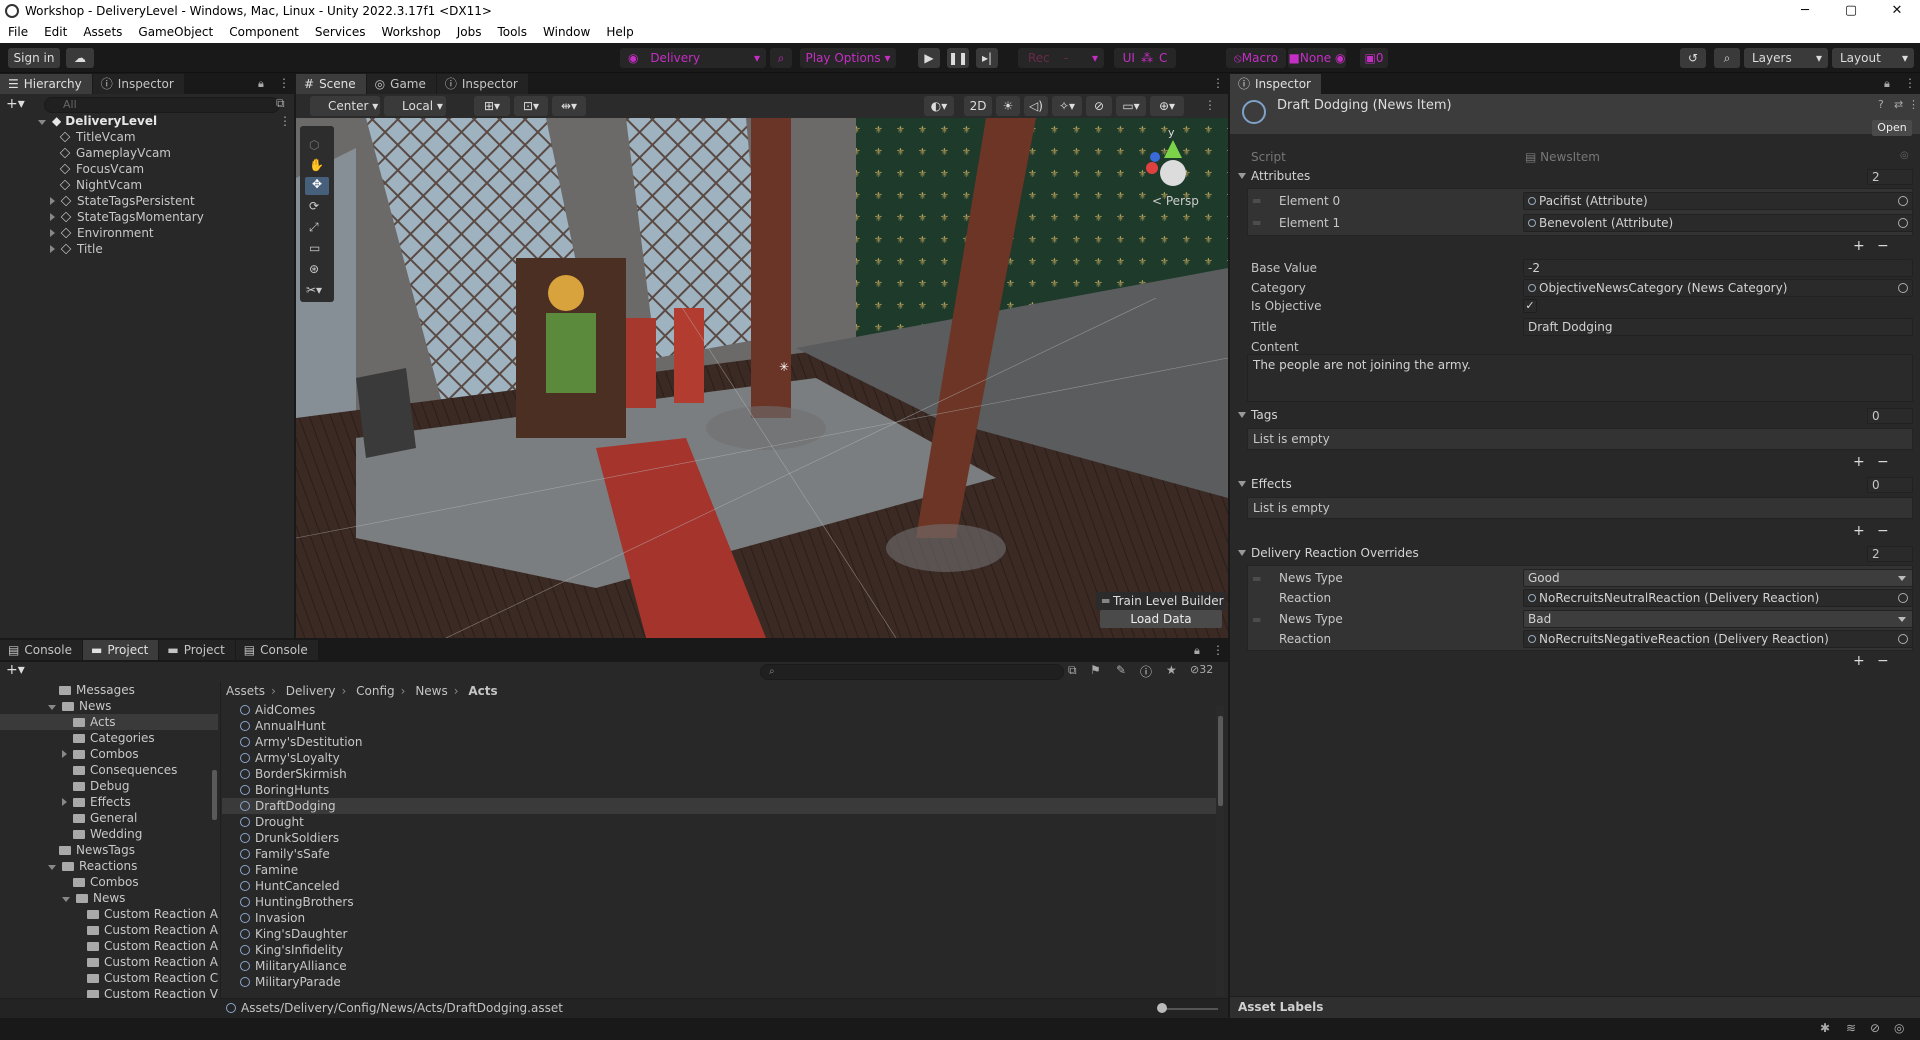 The image size is (1920, 1040). I want to click on macro-button: ⦸Macro, so click(1256, 58).